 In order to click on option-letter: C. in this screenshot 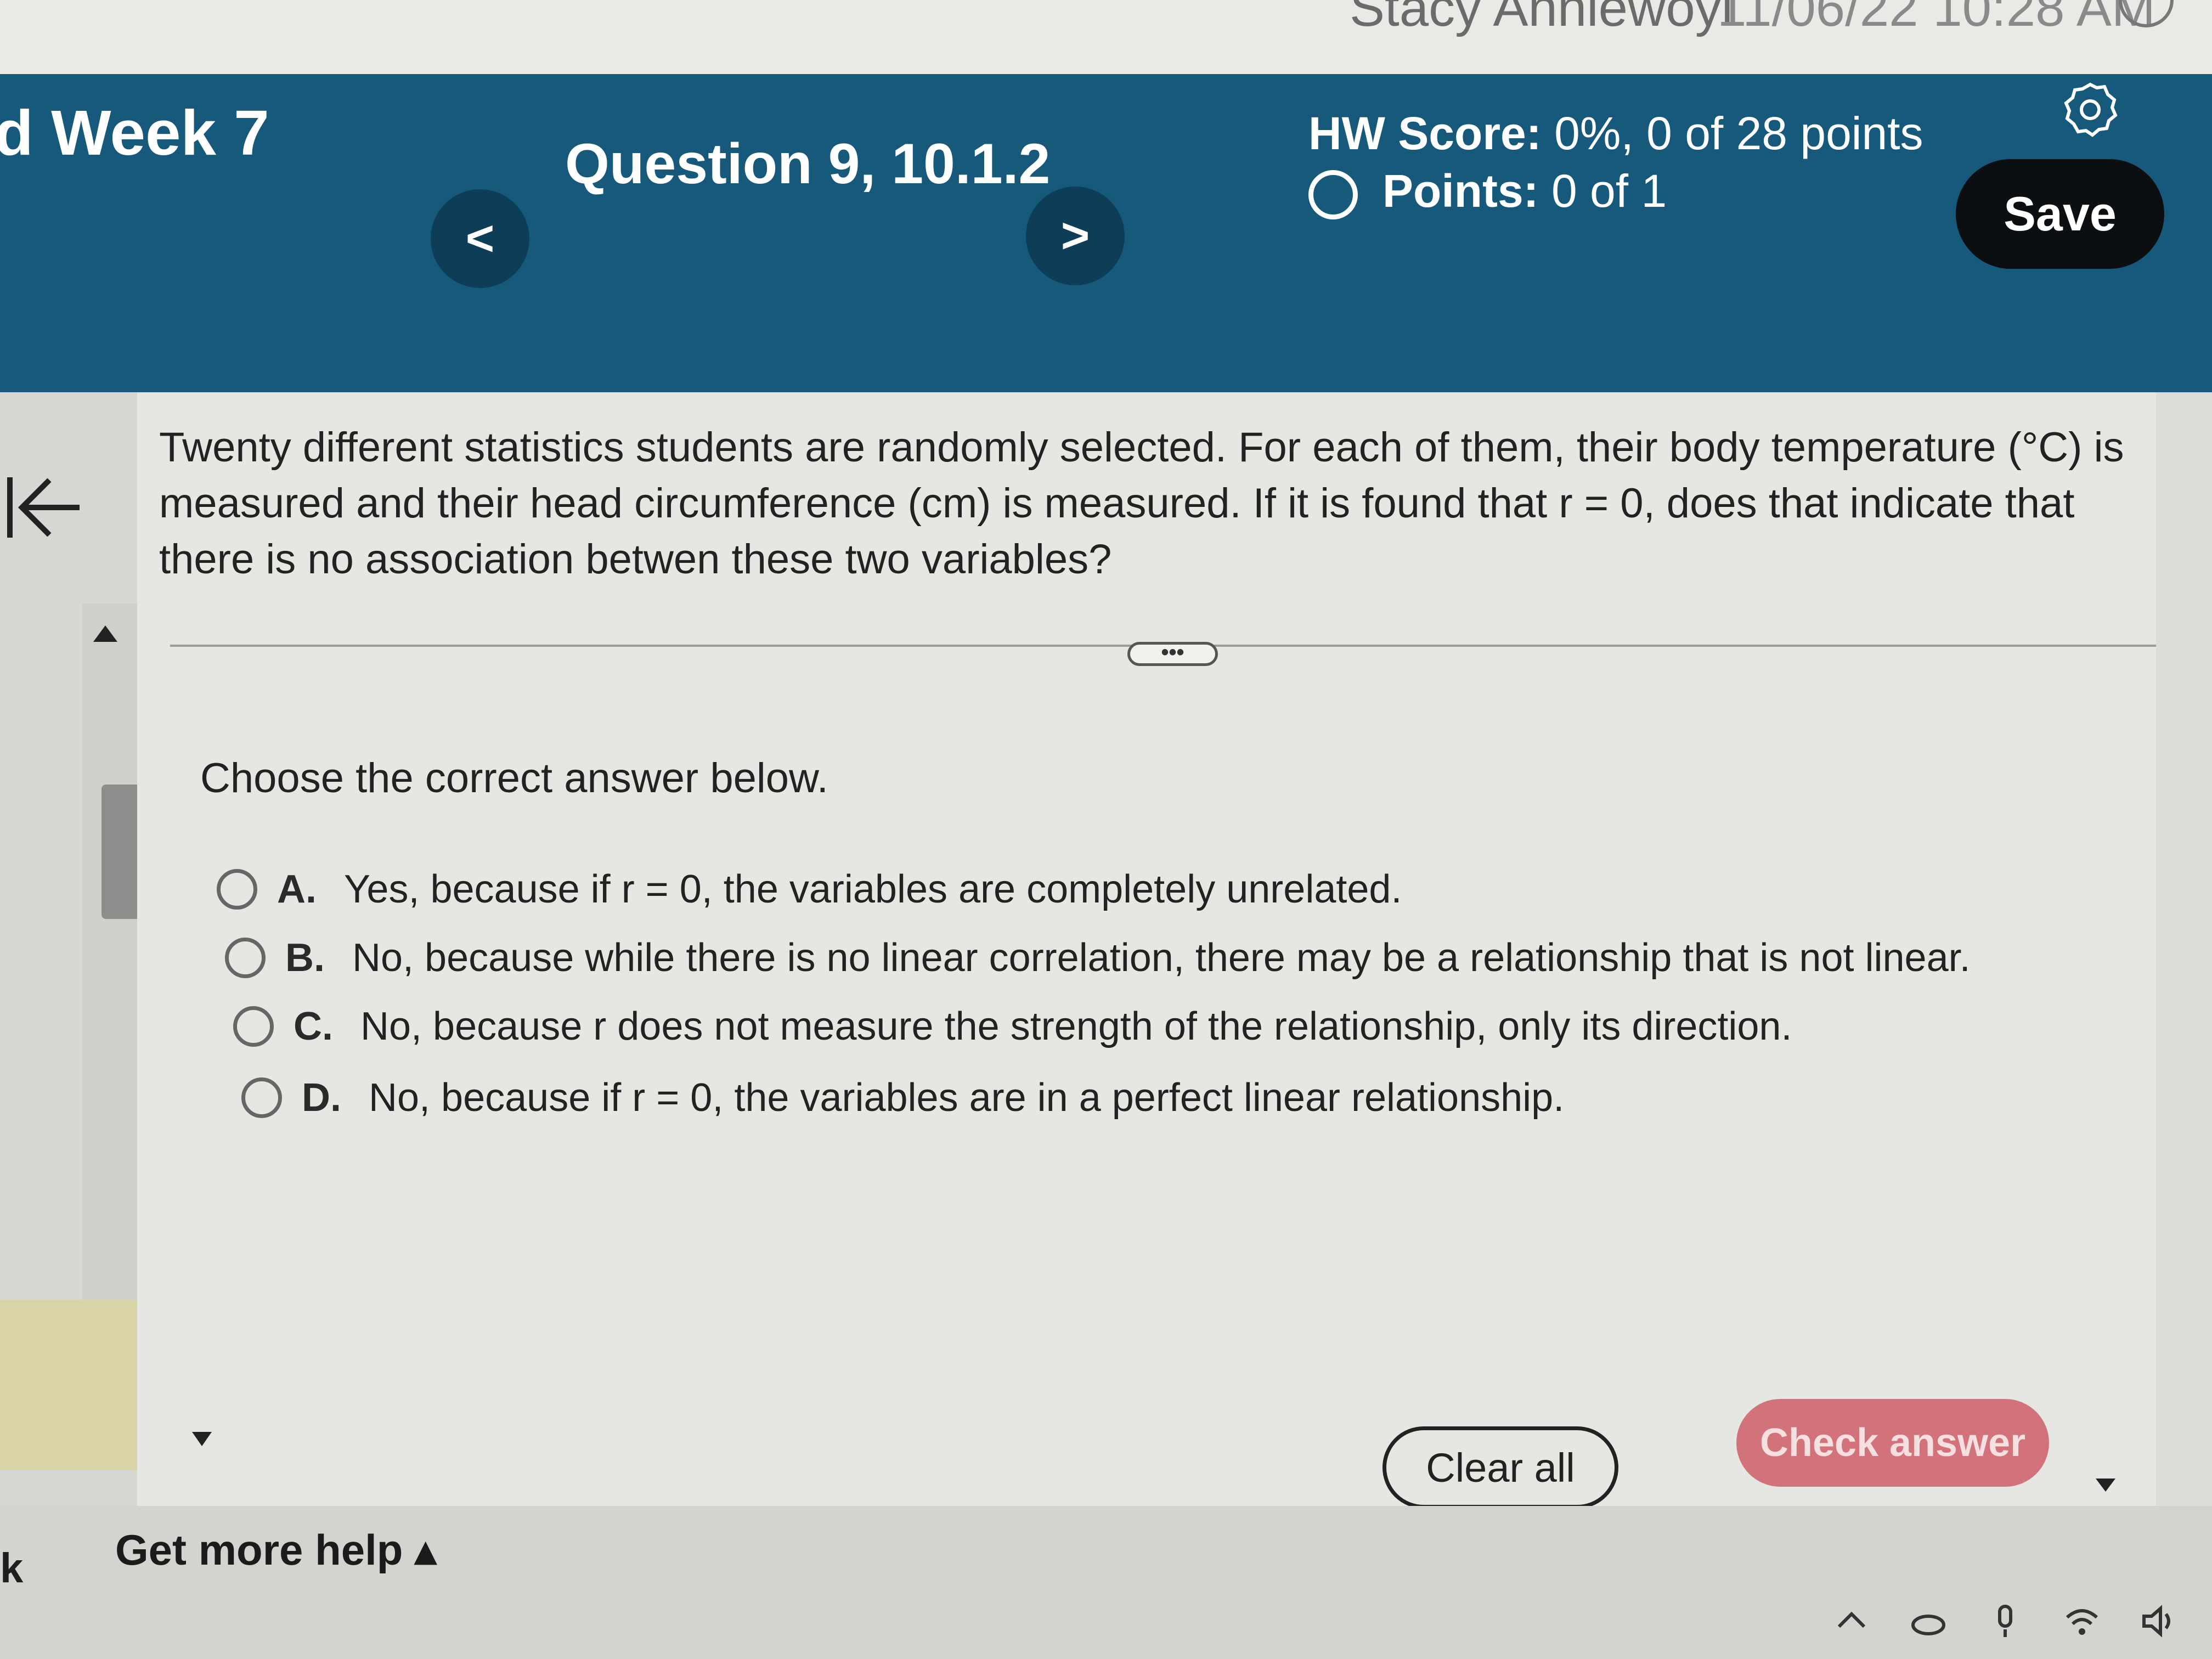, I will do `click(313, 1026)`.